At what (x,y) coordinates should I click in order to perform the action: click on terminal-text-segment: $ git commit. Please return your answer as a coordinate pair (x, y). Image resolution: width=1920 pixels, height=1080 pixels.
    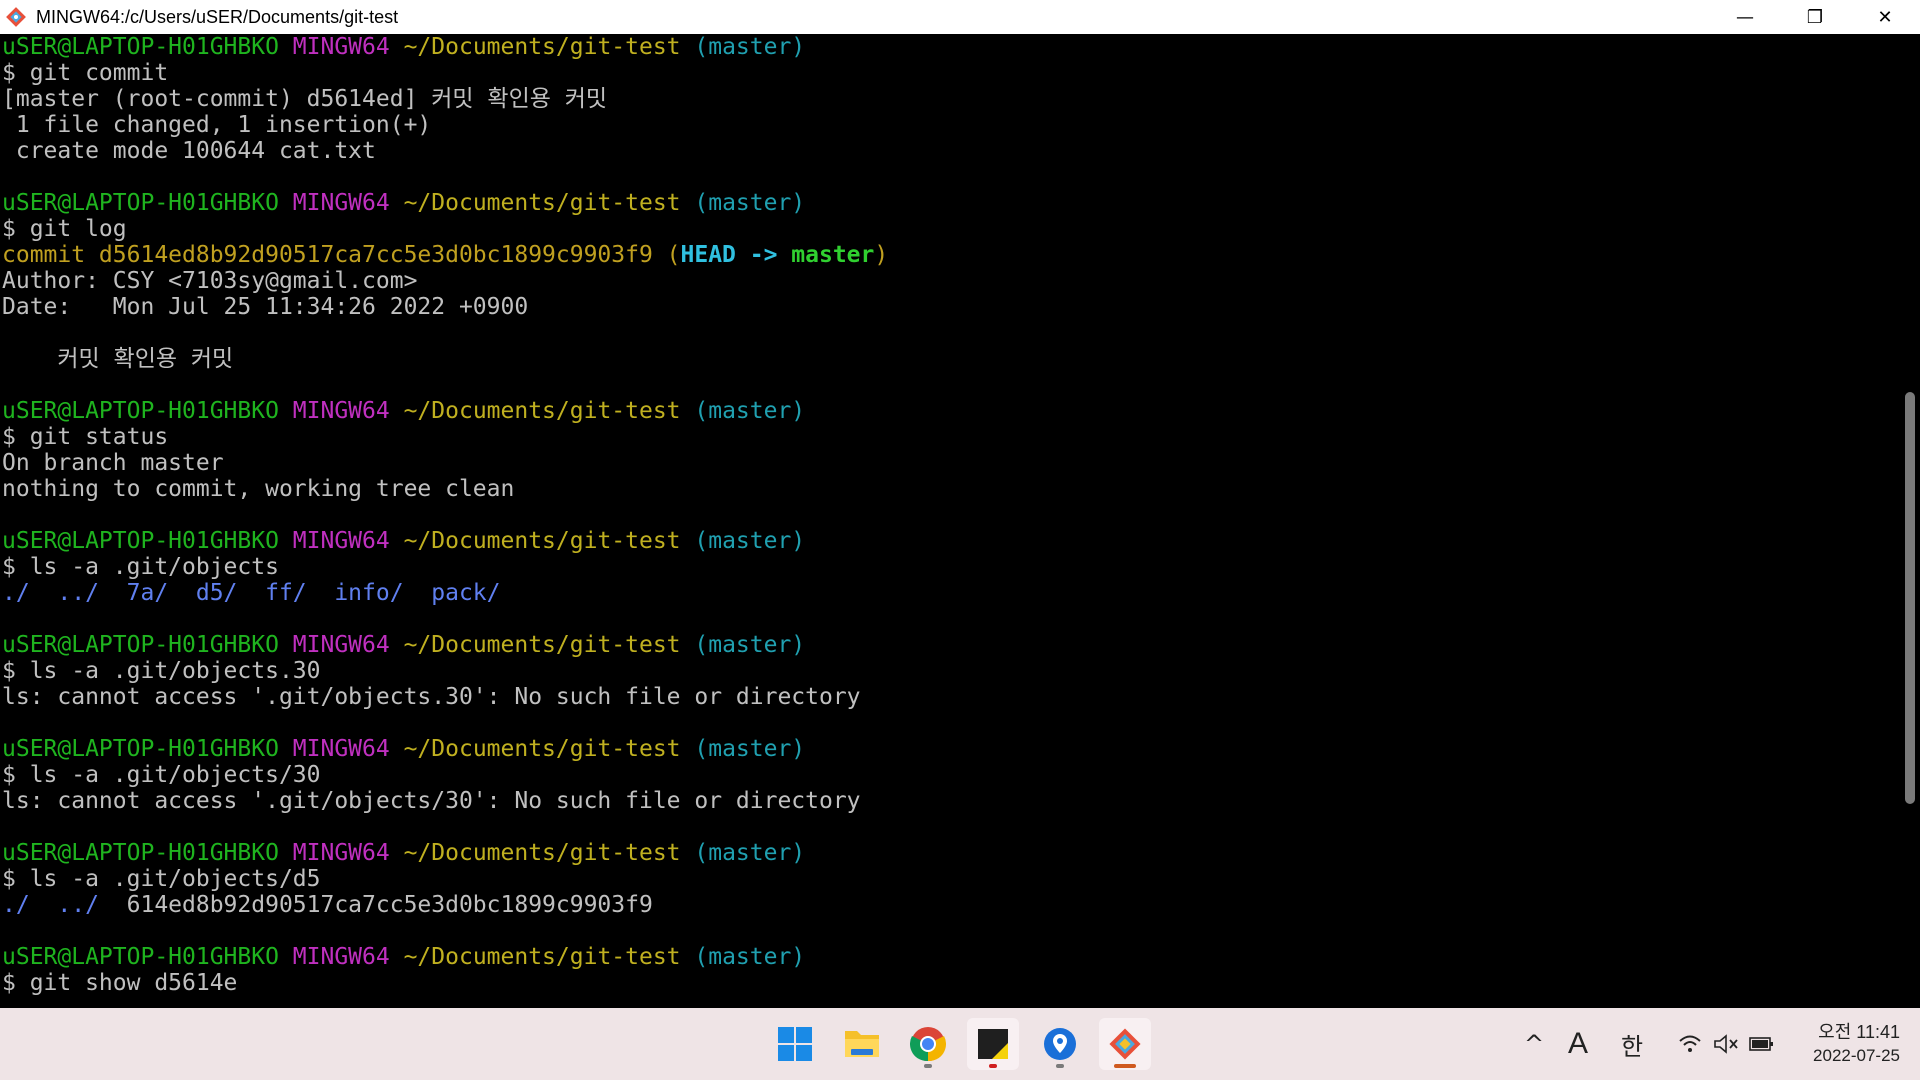
    Looking at the image, I should click on (85, 73).